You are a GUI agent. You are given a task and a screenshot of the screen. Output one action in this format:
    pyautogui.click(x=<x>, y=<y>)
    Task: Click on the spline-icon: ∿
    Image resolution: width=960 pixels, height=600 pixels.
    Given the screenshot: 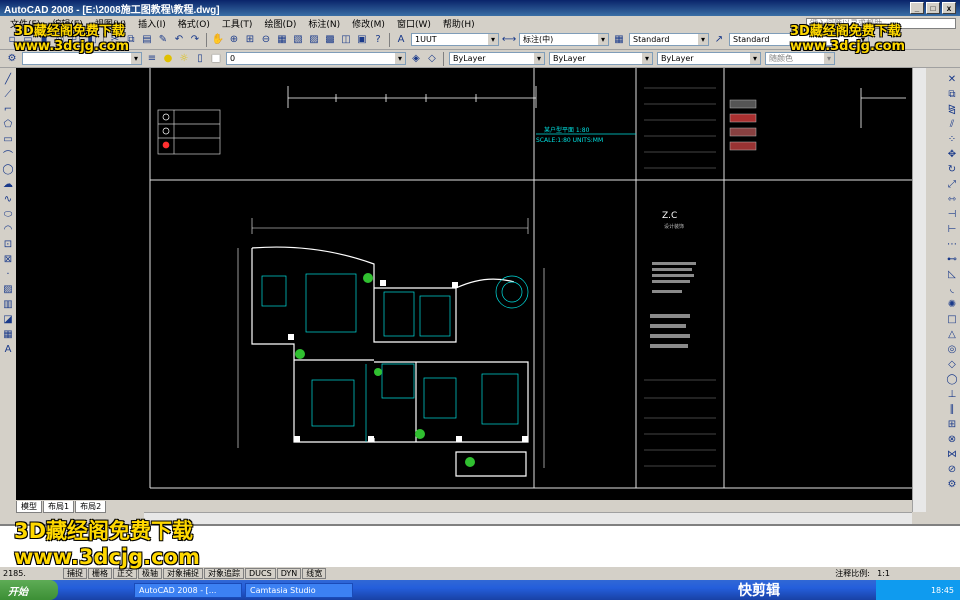 What is the action you would take?
    pyautogui.click(x=8, y=199)
    